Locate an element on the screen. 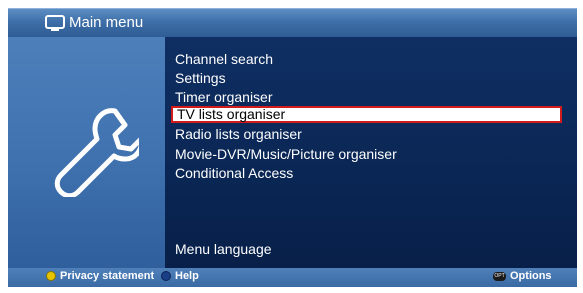 The width and height of the screenshot is (583, 293). yellow-button-icon is located at coordinates (51, 276).